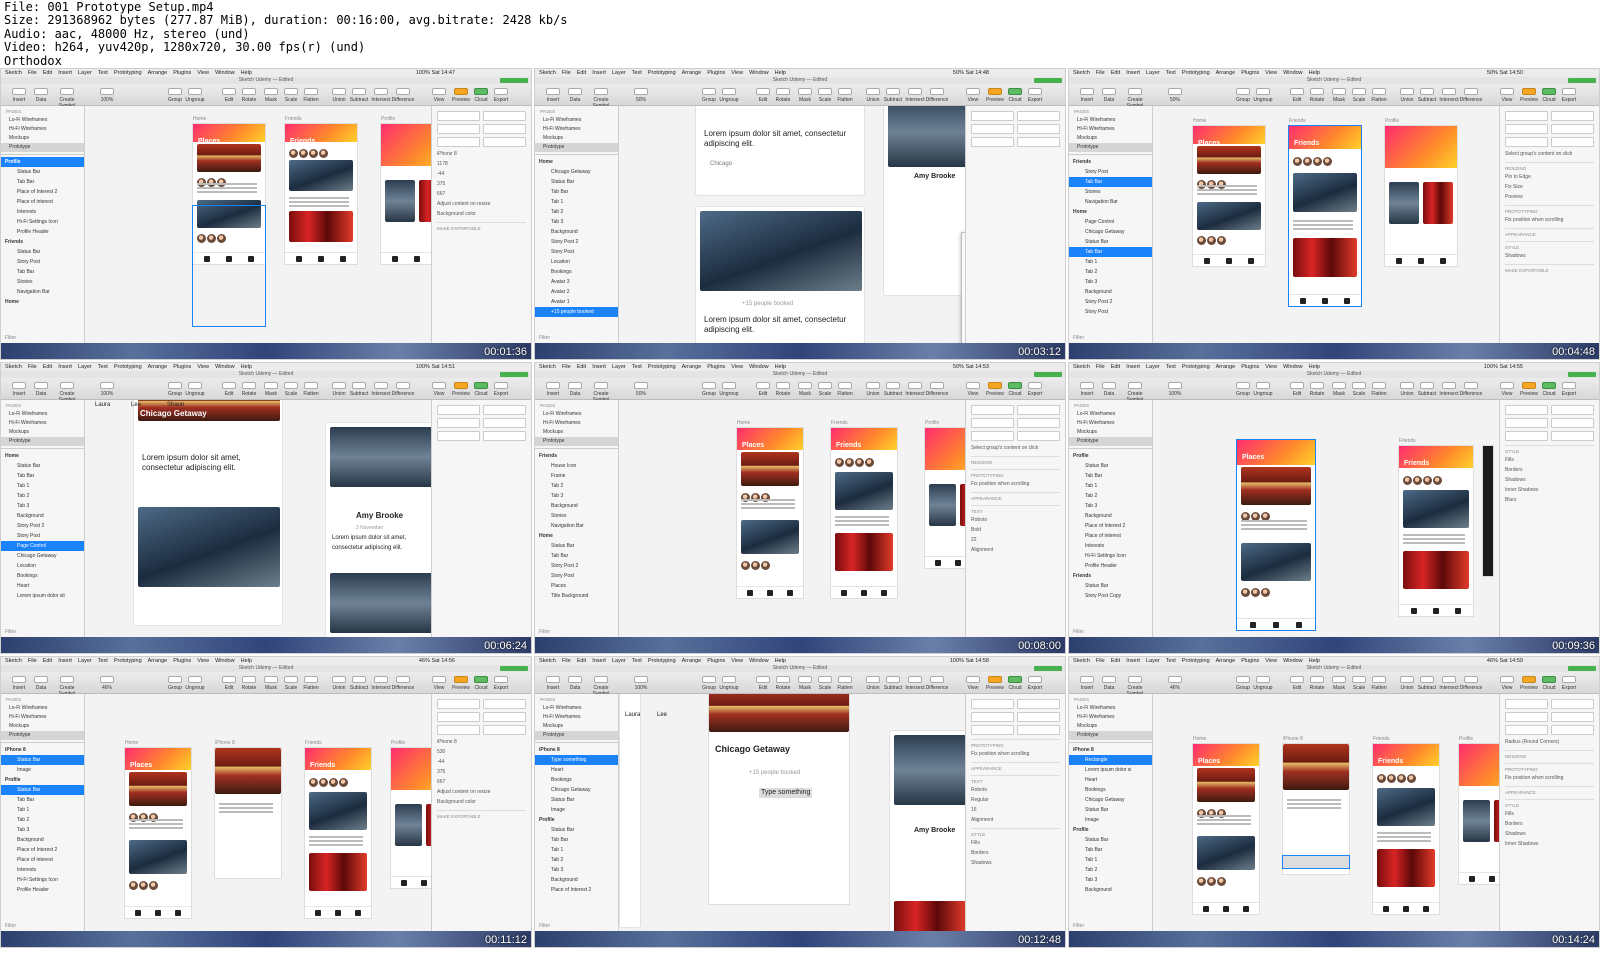 This screenshot has width=1600, height=968. Describe the element at coordinates (1015, 843) in the screenshot. I see `inspector-label: Fills` at that location.